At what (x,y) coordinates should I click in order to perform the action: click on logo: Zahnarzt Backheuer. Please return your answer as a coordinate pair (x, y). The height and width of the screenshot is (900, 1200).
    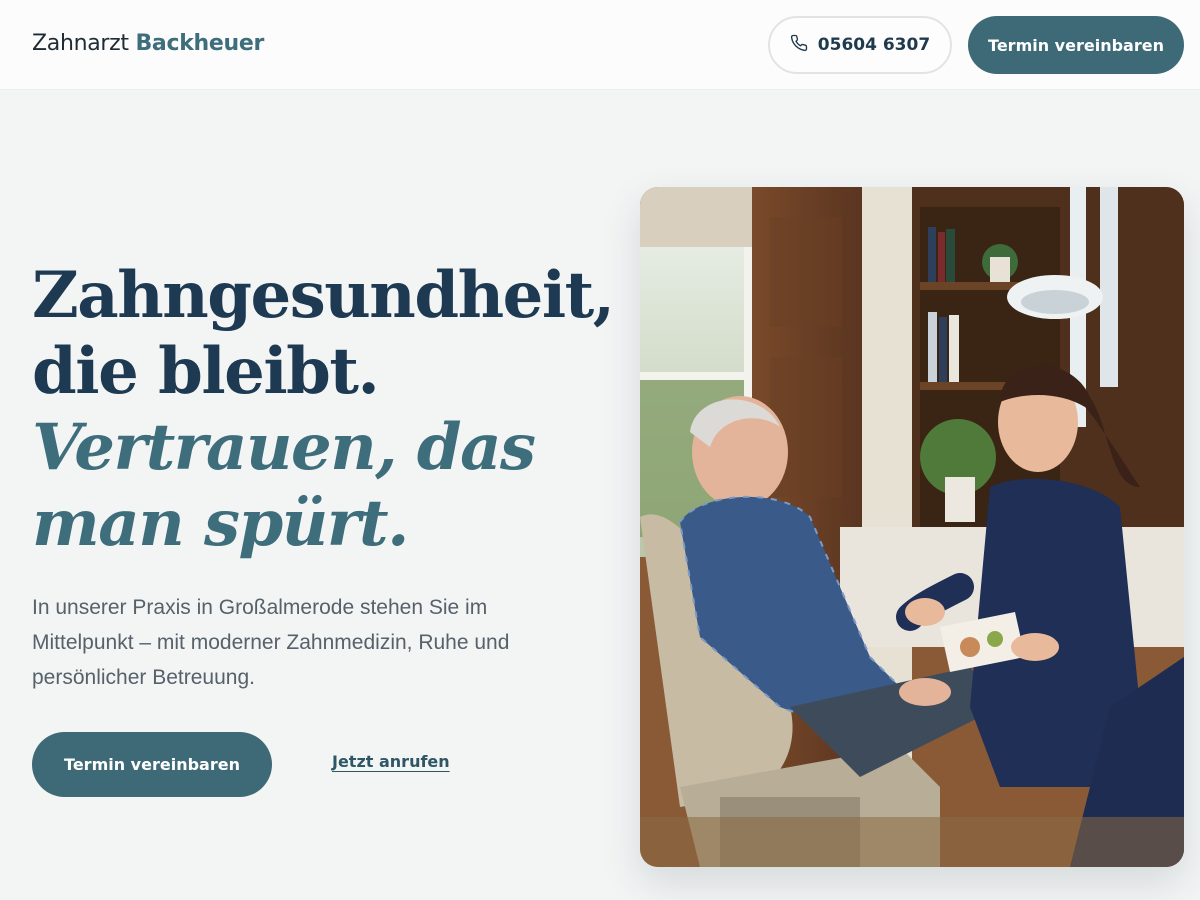
    Looking at the image, I should click on (148, 43).